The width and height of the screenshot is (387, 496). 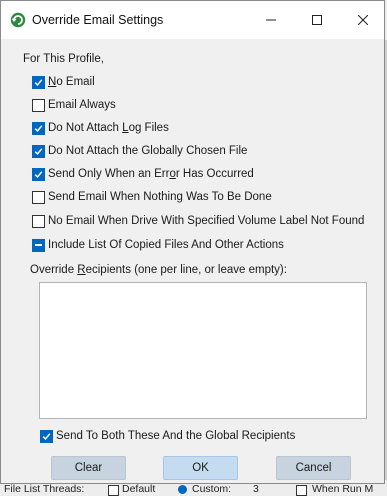 What do you see at coordinates (18, 20) in the screenshot?
I see `app-icon` at bounding box center [18, 20].